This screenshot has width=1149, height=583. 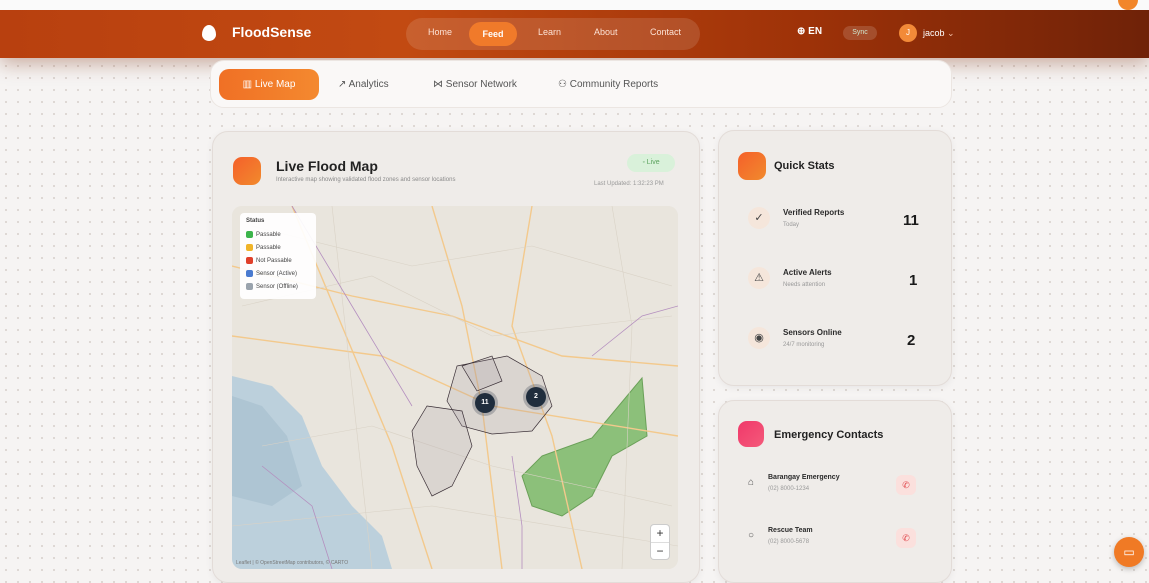 I want to click on chat-button: ▭, so click(x=1129, y=552).